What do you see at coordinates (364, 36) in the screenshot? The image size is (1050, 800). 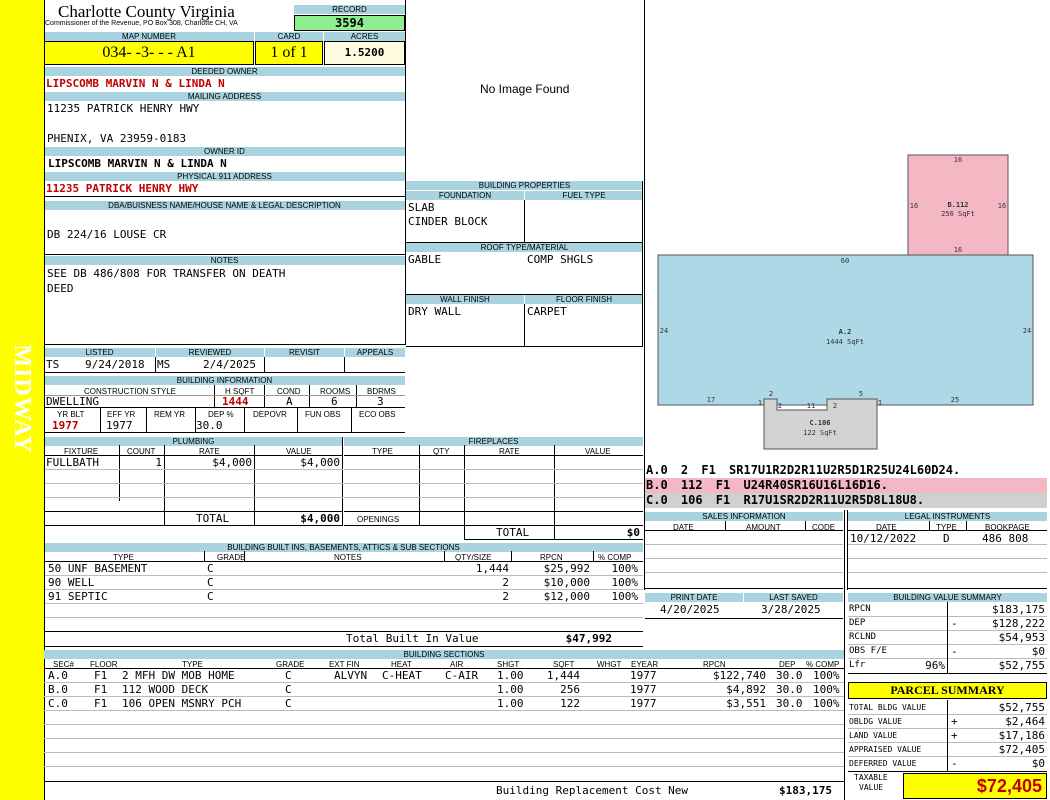 I see `acres-header: ACRES` at bounding box center [364, 36].